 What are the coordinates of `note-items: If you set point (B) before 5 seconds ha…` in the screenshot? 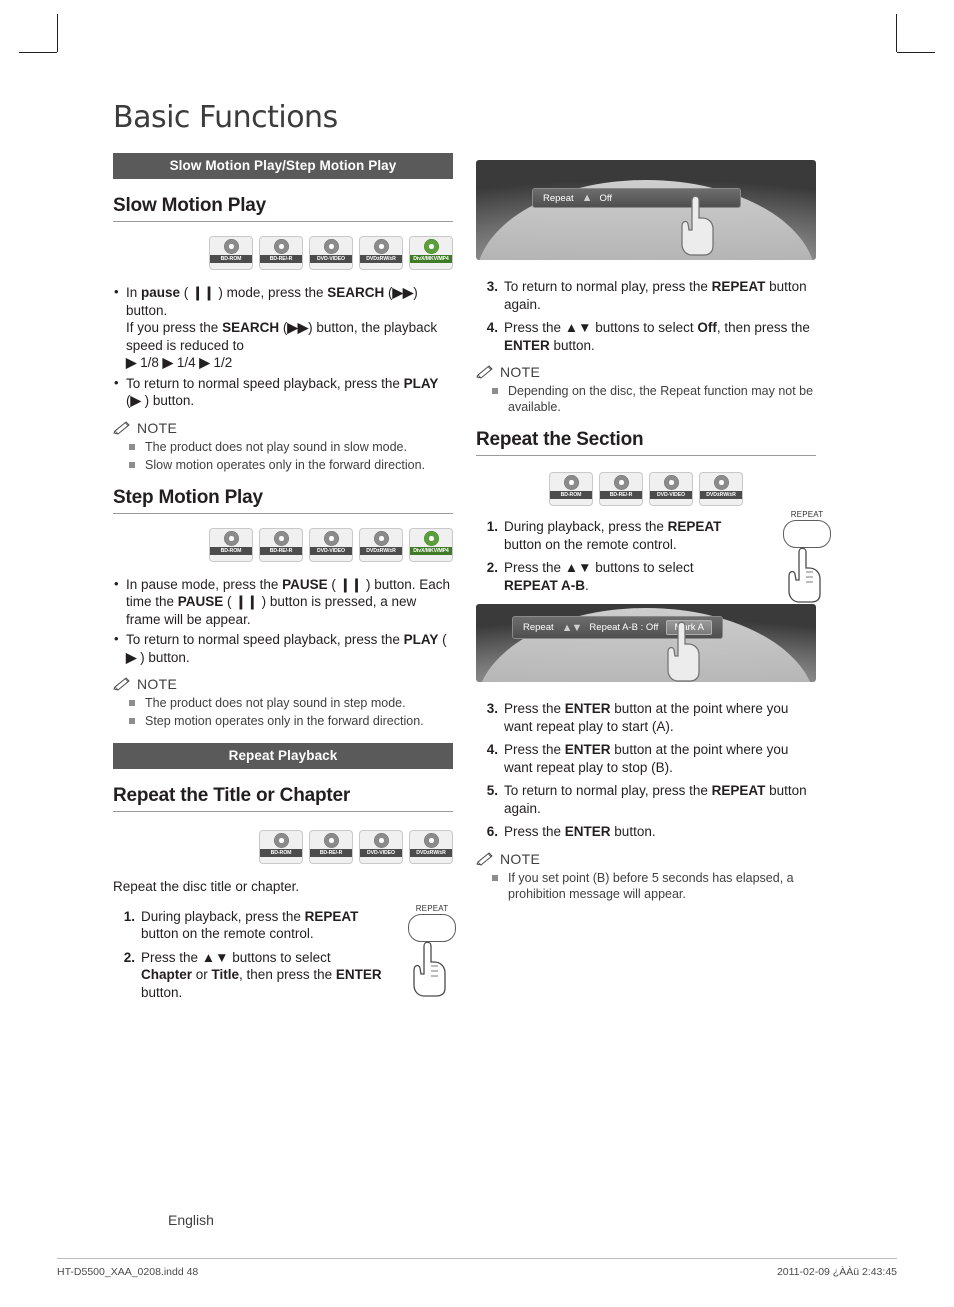 It's located at (646, 886).